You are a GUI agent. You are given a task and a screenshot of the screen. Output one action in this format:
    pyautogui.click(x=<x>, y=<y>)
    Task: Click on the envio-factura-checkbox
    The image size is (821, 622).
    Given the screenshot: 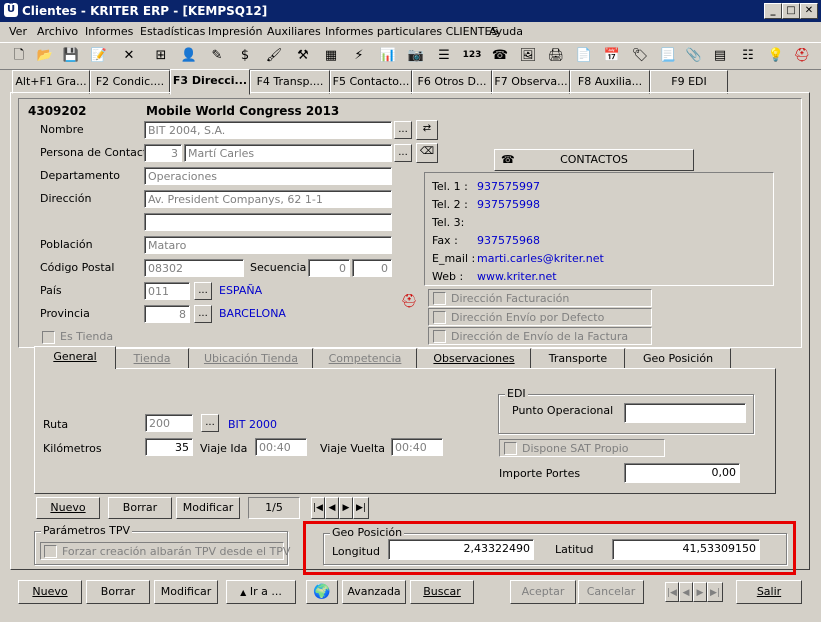 What is the action you would take?
    pyautogui.click(x=439, y=336)
    